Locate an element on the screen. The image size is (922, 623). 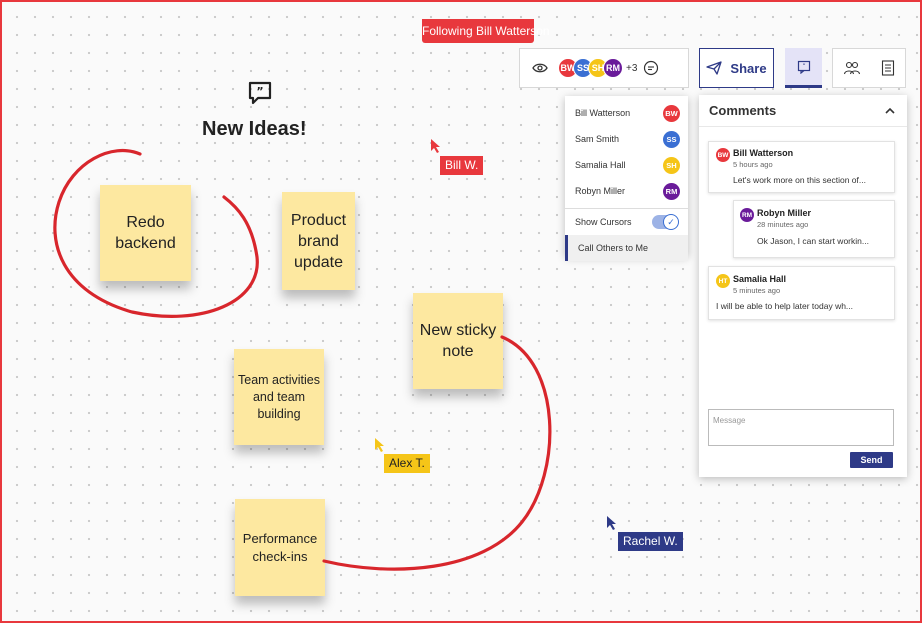
share-button: Share is located at coordinates (736, 68).